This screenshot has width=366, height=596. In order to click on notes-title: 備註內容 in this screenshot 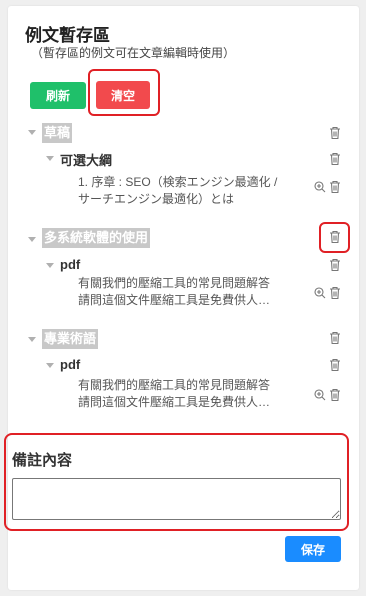, I will do `click(42, 460)`.